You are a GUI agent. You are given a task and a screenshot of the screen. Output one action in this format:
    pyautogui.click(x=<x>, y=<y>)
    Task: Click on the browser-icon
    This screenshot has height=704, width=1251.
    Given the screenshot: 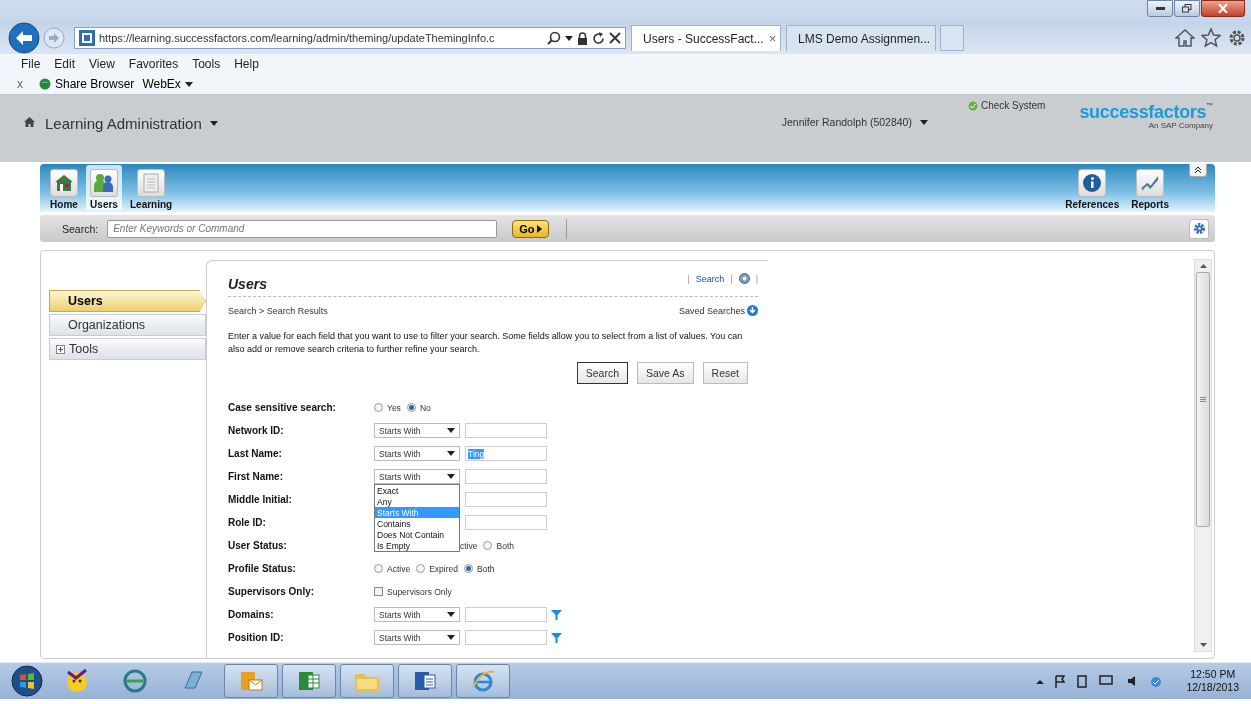 What is the action you would take?
    pyautogui.click(x=483, y=681)
    